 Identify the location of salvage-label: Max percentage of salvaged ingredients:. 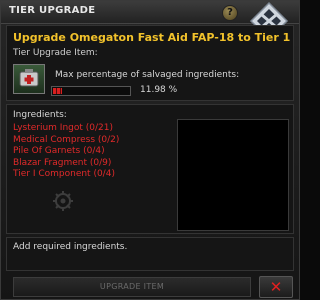
(147, 75).